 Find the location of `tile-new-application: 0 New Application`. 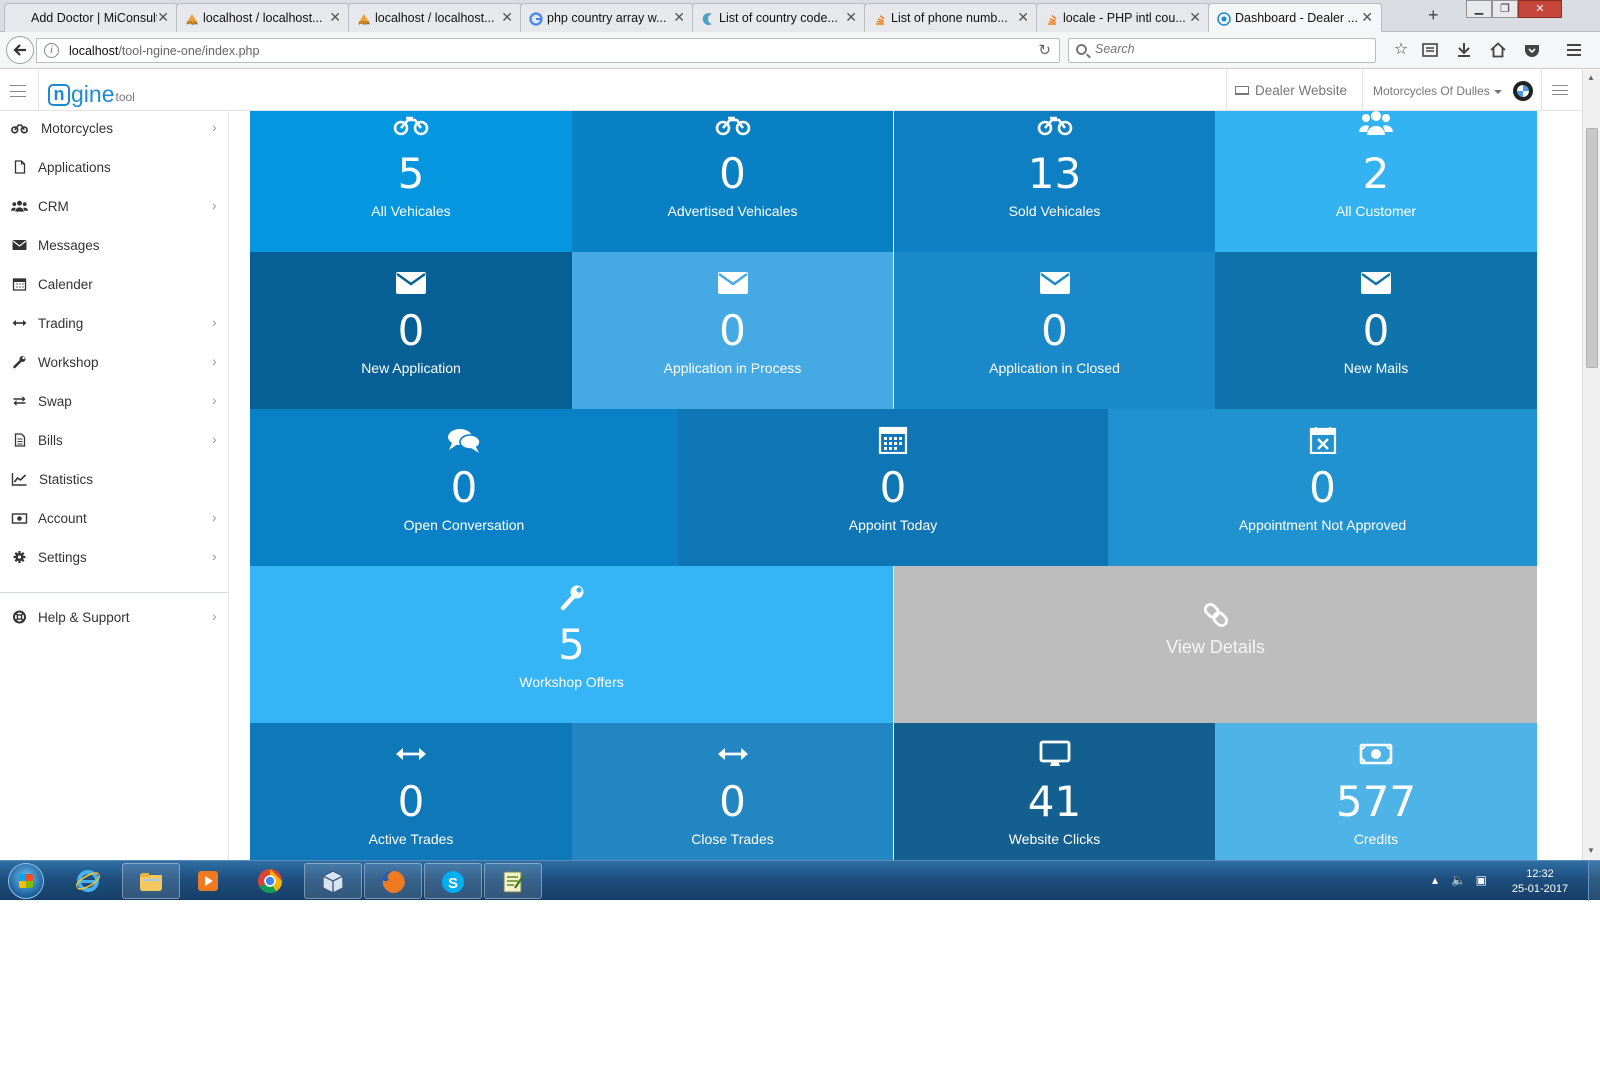

tile-new-application: 0 New Application is located at coordinates (411, 330).